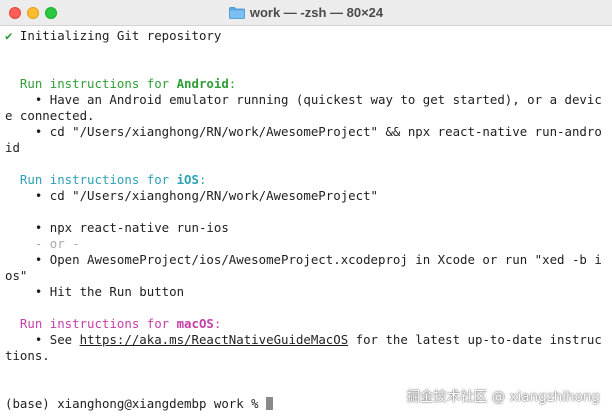 The height and width of the screenshot is (416, 612). I want to click on macos-bullet-1-wrap: tions., so click(27, 355).